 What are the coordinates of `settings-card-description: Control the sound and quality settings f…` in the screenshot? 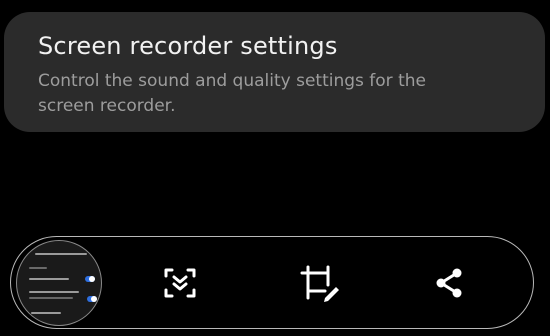 It's located at (232, 93).